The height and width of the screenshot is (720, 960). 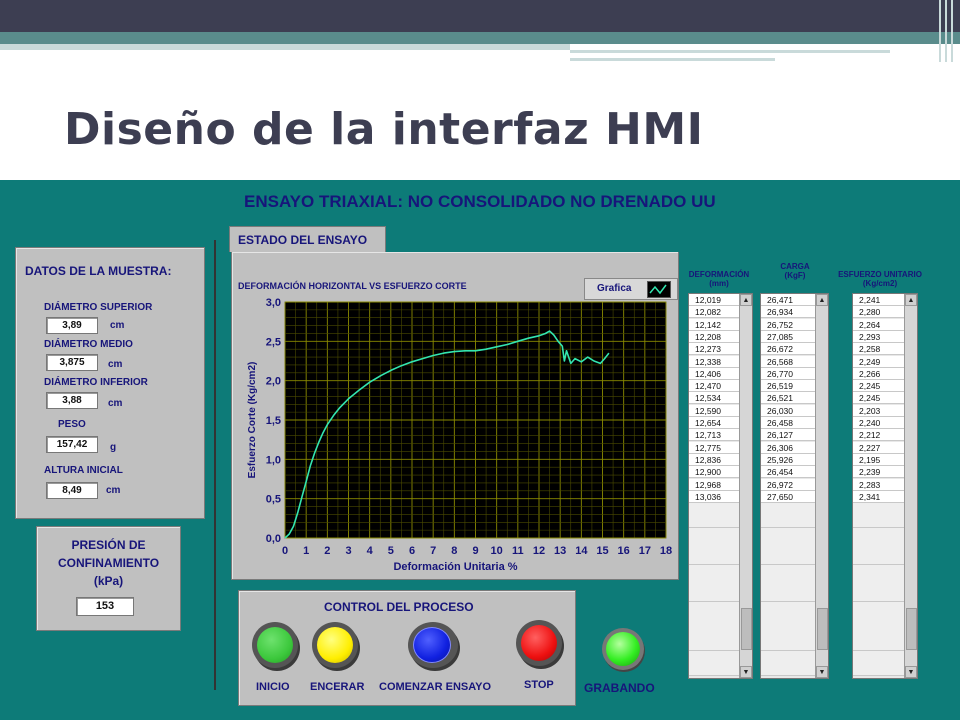 What do you see at coordinates (714, 459) in the screenshot?
I see `deformacion-row: 12,836` at bounding box center [714, 459].